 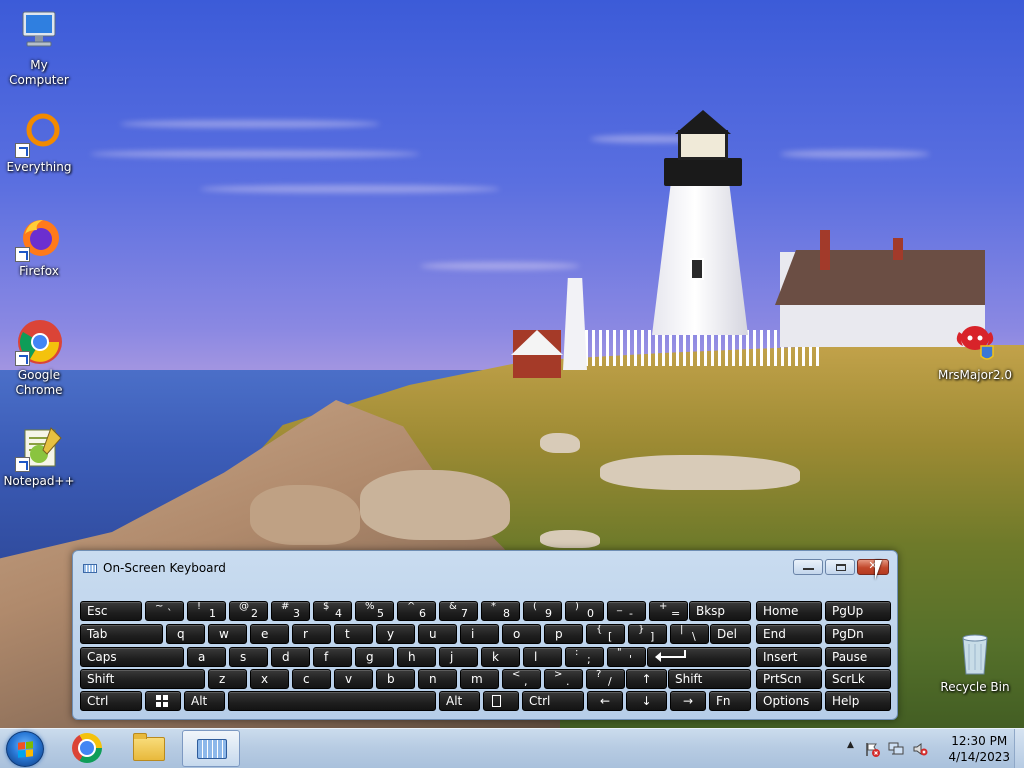 What do you see at coordinates (709, 679) in the screenshot?
I see `key-shift-right: Shift` at bounding box center [709, 679].